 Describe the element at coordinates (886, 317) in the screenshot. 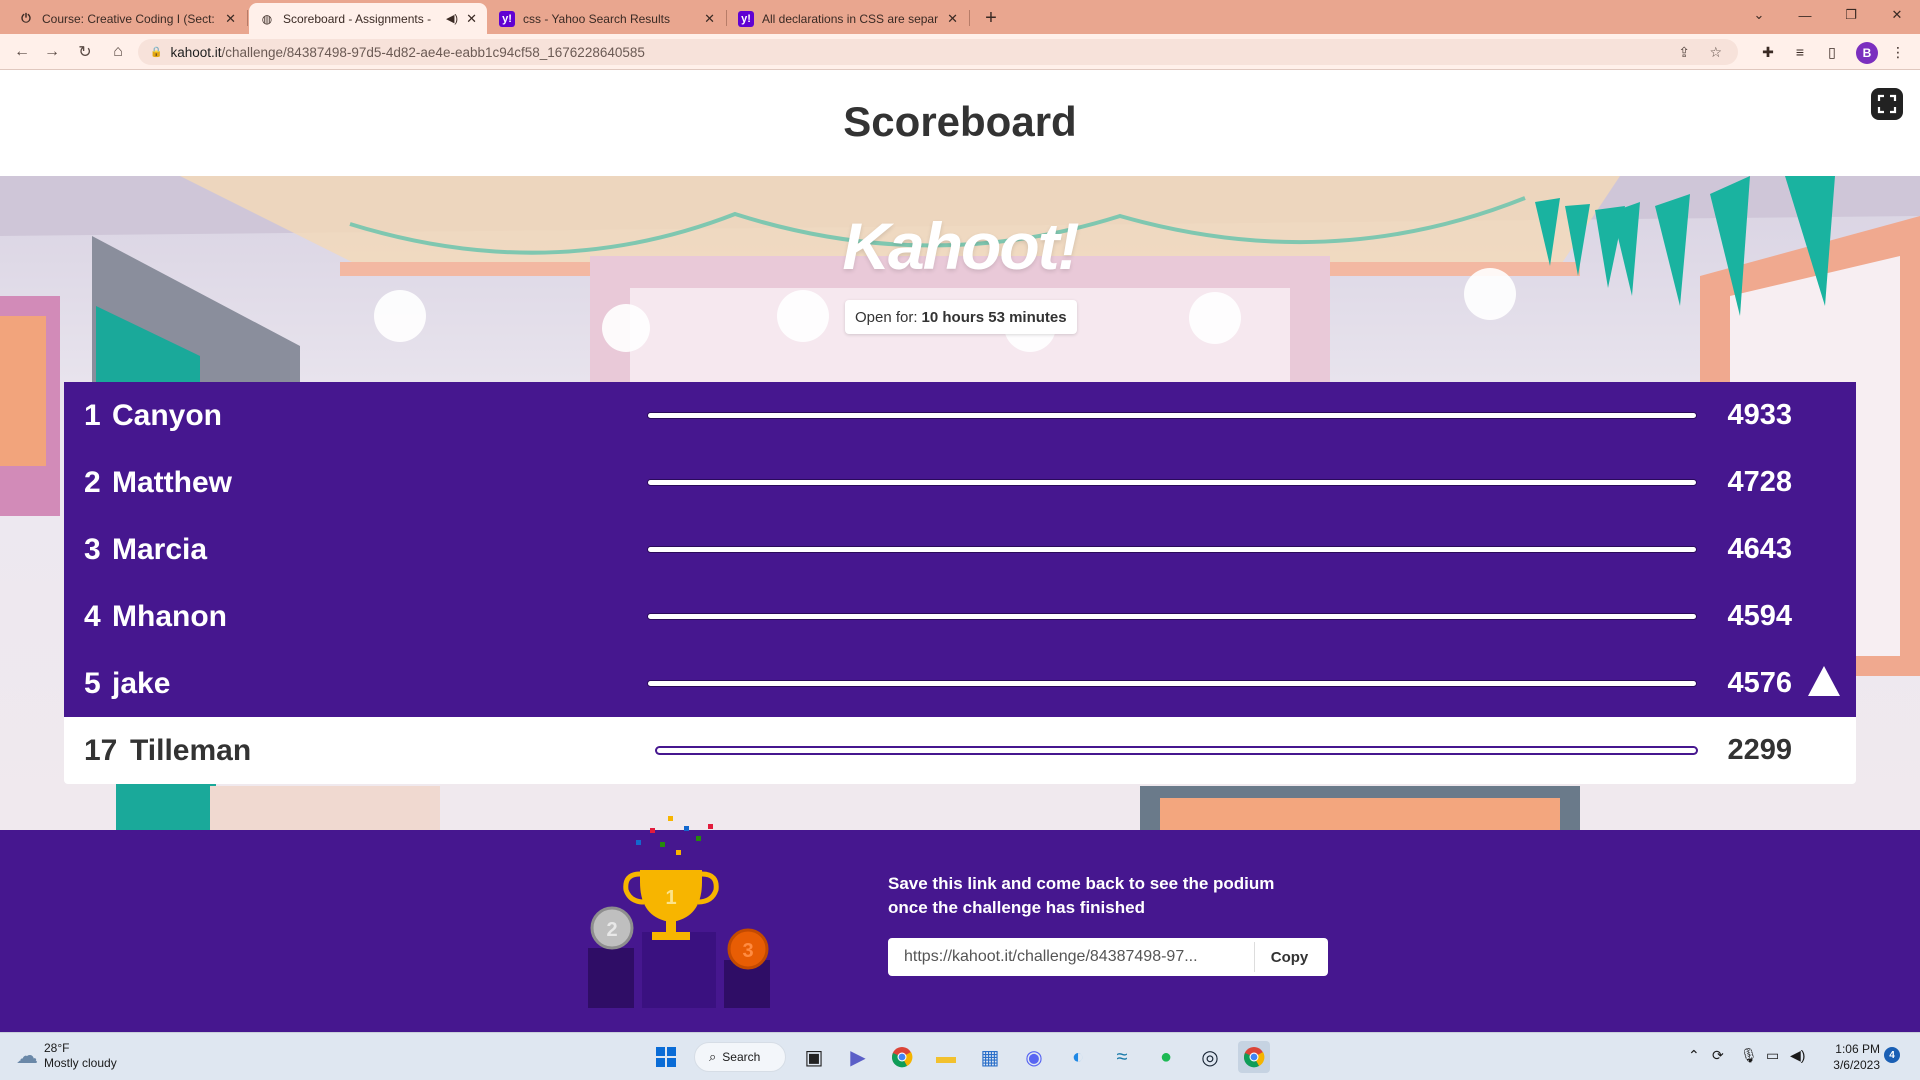

I see `open-for-label: Open for:` at that location.